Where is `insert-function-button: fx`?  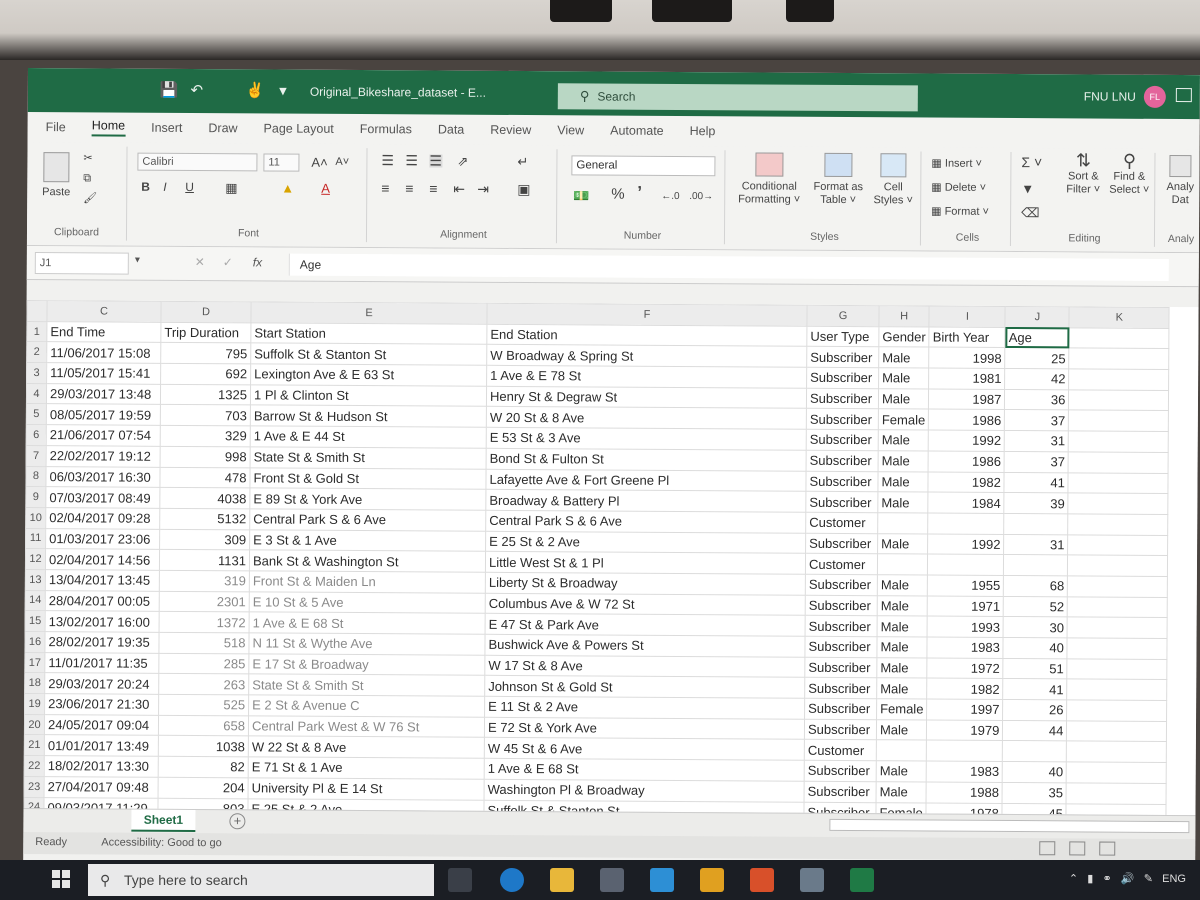
insert-function-button: fx is located at coordinates (257, 262).